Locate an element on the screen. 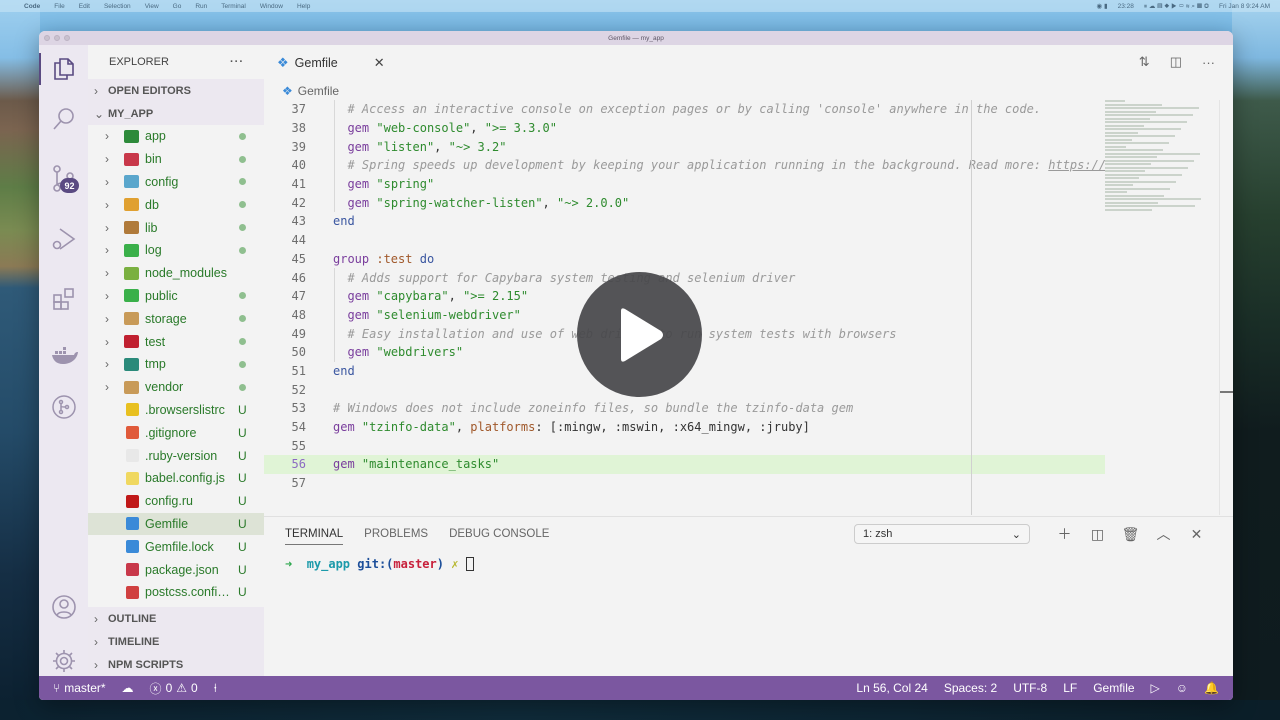 Image resolution: width=1280 pixels, height=720 pixels. git-commit-status: ⍿ is located at coordinates (215, 688).